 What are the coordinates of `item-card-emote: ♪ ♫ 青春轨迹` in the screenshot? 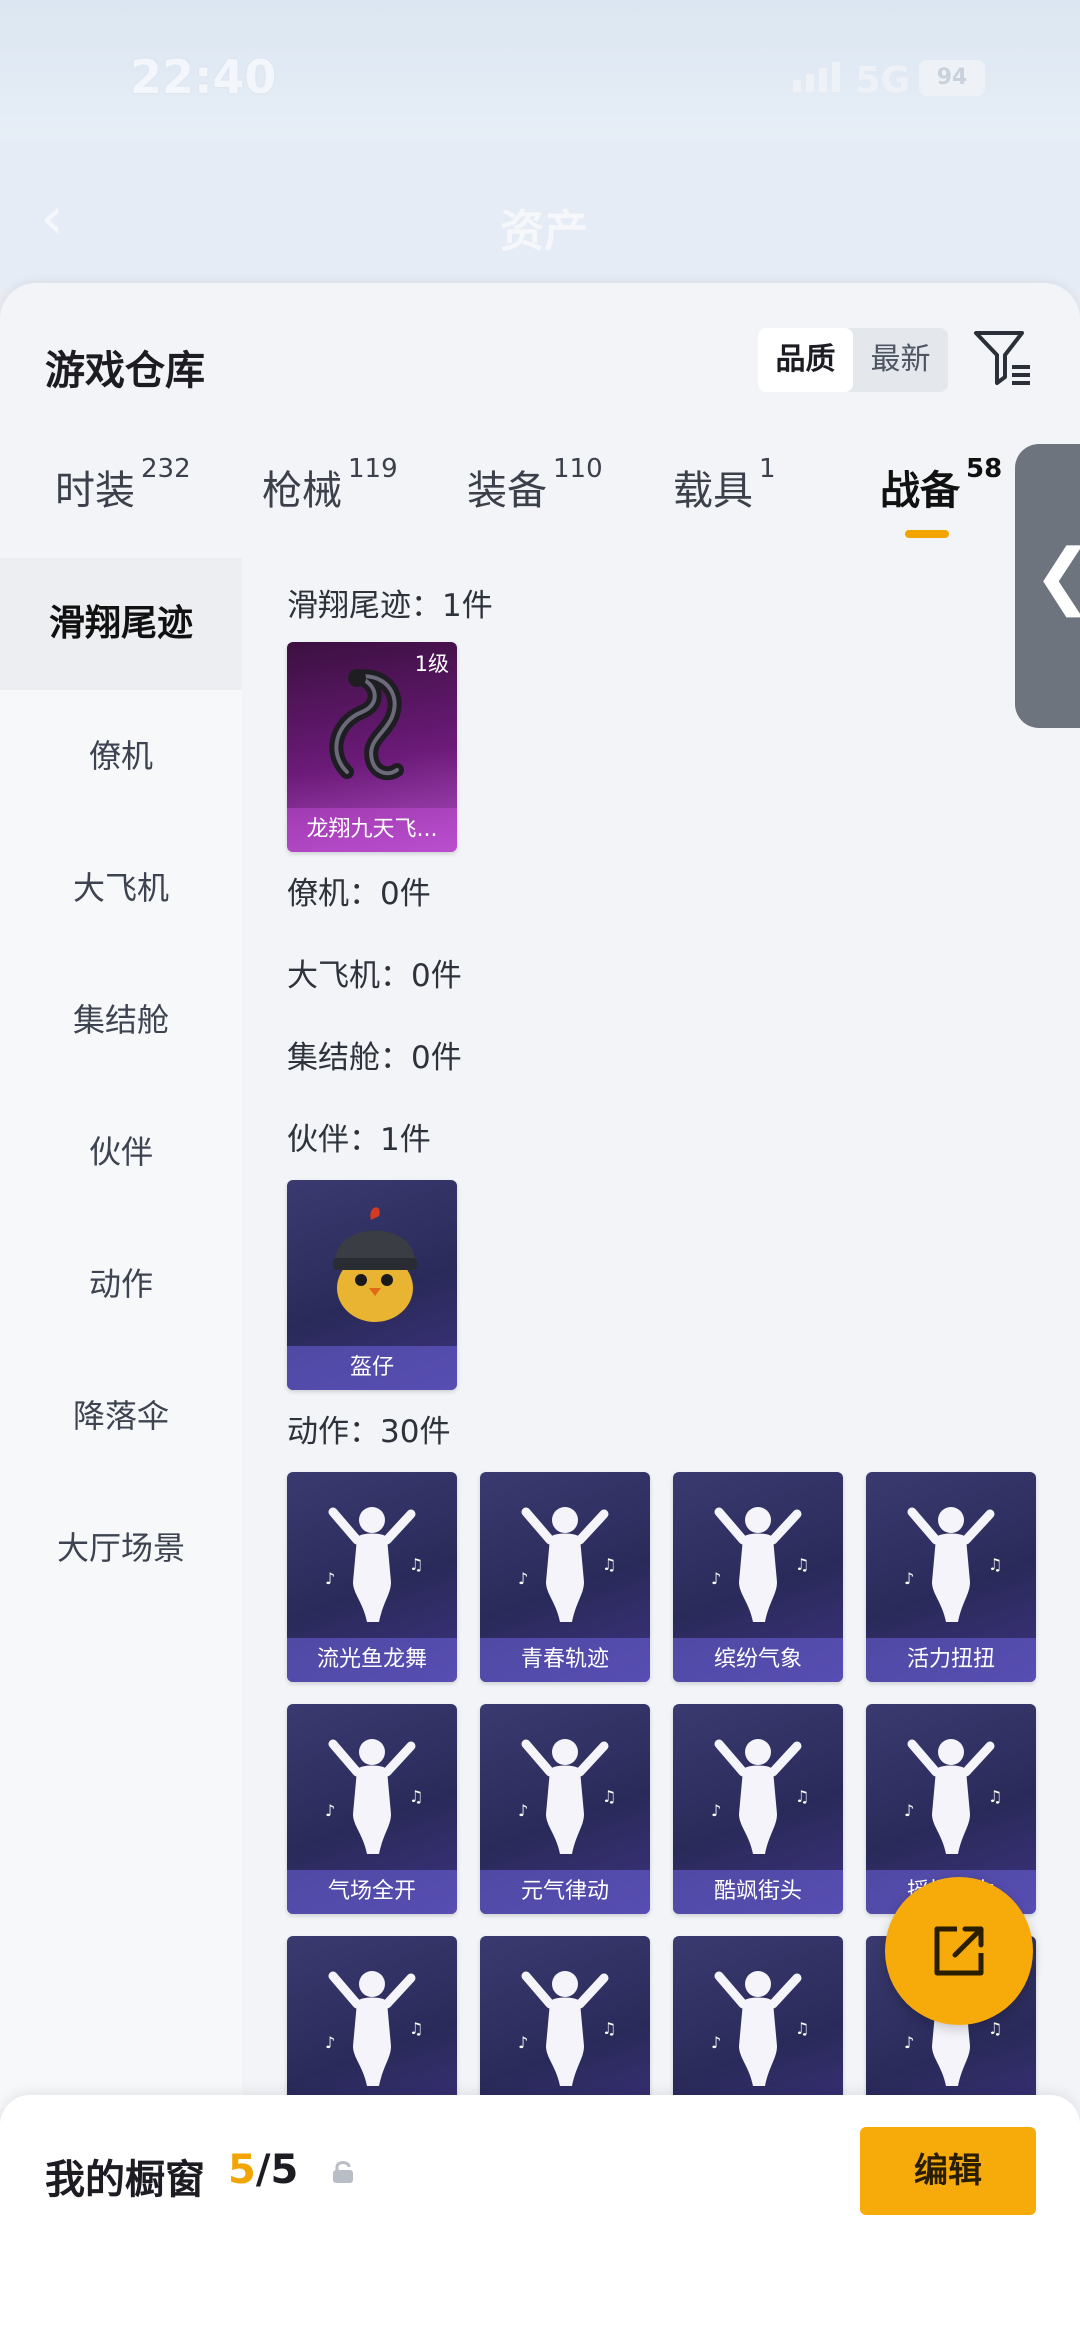 It's located at (565, 1577).